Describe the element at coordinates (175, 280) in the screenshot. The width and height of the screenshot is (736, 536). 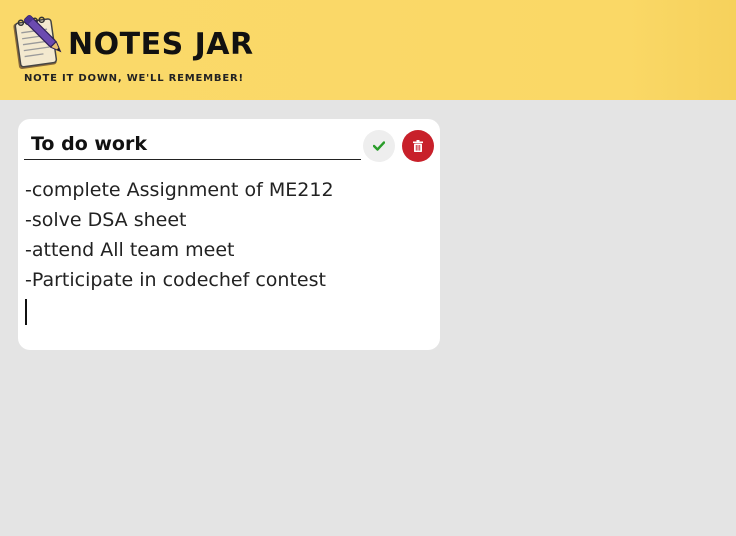
I see `note-line: -Participate in codechef contest` at that location.